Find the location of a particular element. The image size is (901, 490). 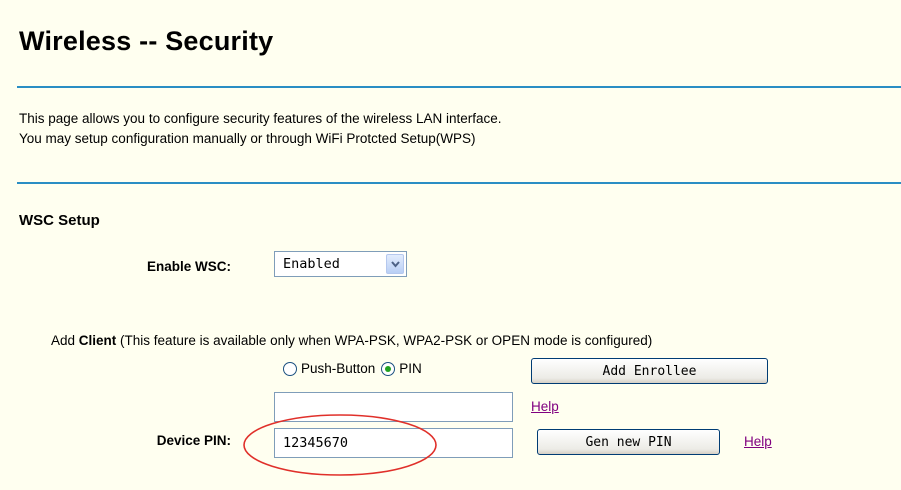

add-client-prefix: Add is located at coordinates (65, 340).